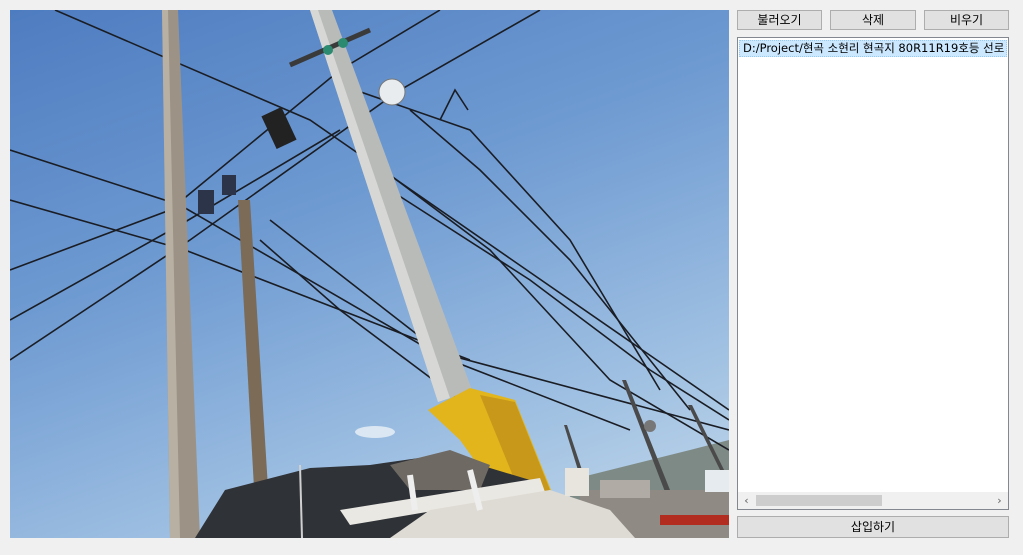 The width and height of the screenshot is (1023, 555). Describe the element at coordinates (779, 20) in the screenshot. I see `load-button: 불러오기` at that location.